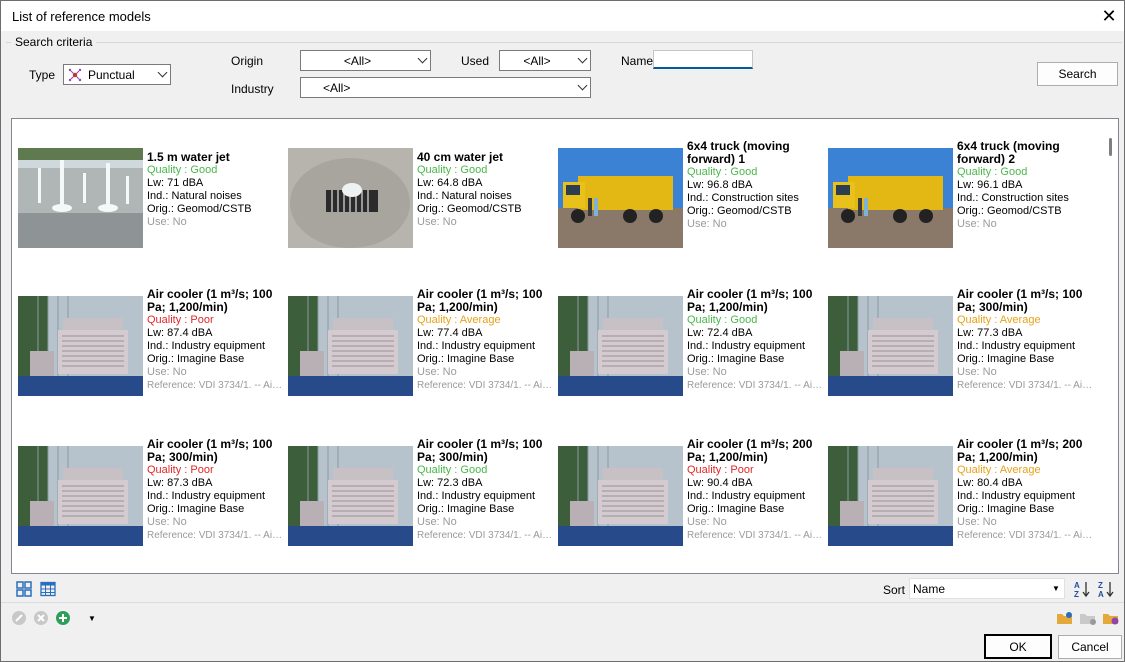 The height and width of the screenshot is (662, 1125). What do you see at coordinates (1110, 147) in the screenshot?
I see `scrollbar-thumb` at bounding box center [1110, 147].